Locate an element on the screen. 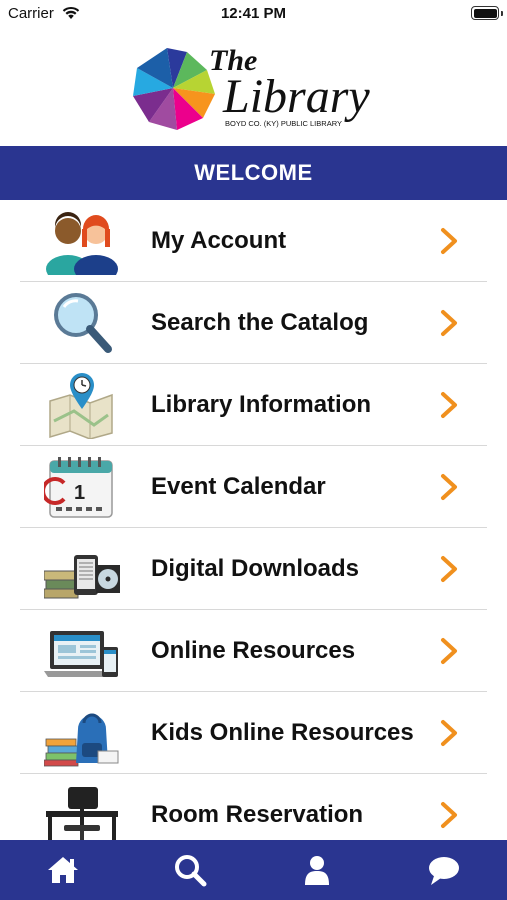 This screenshot has width=507, height=900. logo-subtitle-text: BOYD CO. (KY) PUBLIC LIBRARY is located at coordinates (283, 123).